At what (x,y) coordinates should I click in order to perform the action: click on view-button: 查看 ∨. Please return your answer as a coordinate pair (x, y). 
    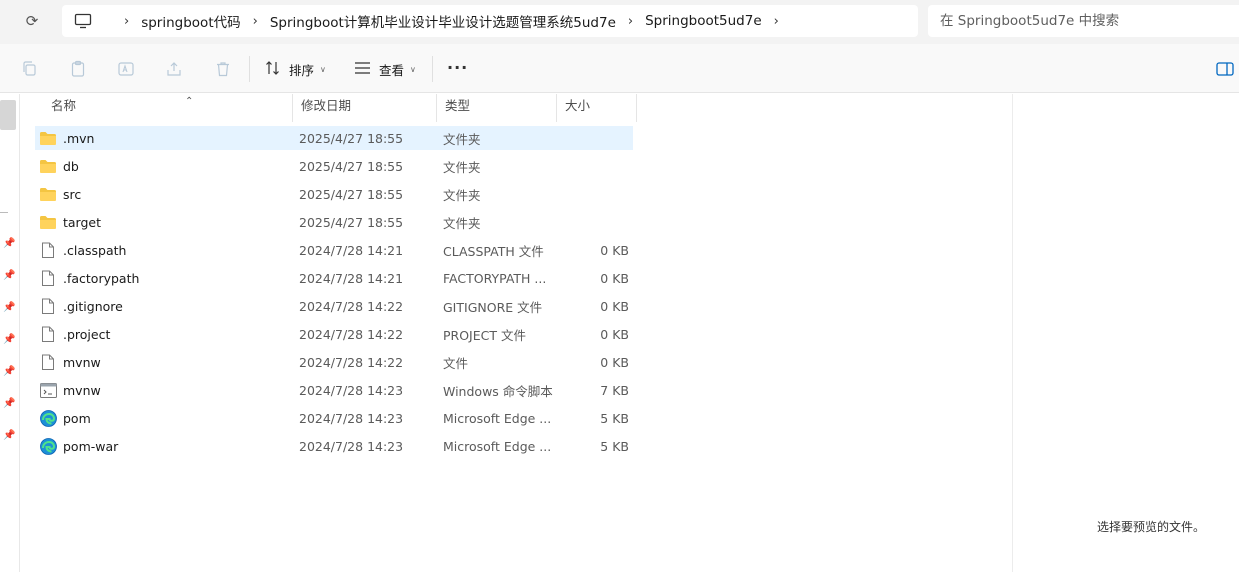
    Looking at the image, I should click on (385, 69).